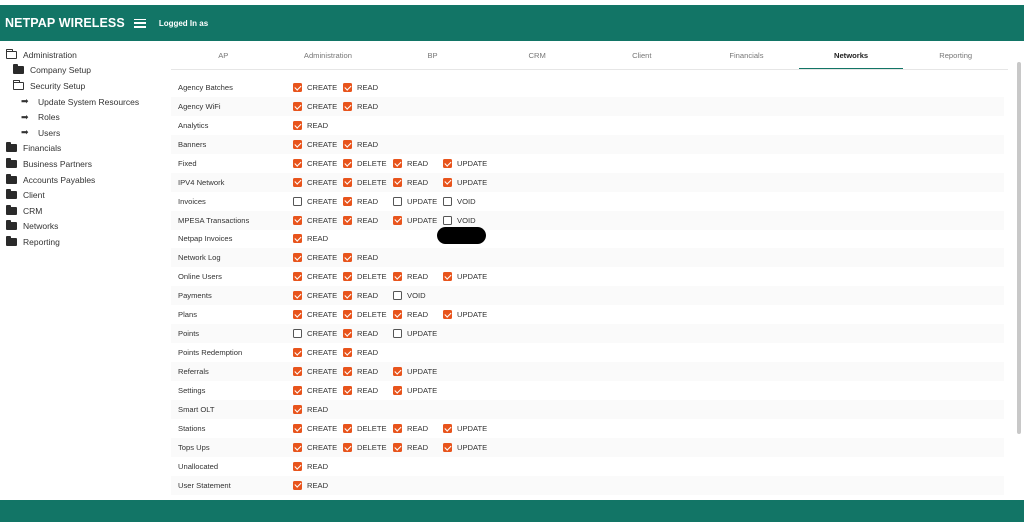 The width and height of the screenshot is (1024, 522). What do you see at coordinates (746, 56) in the screenshot?
I see `tab-financials: Financials` at bounding box center [746, 56].